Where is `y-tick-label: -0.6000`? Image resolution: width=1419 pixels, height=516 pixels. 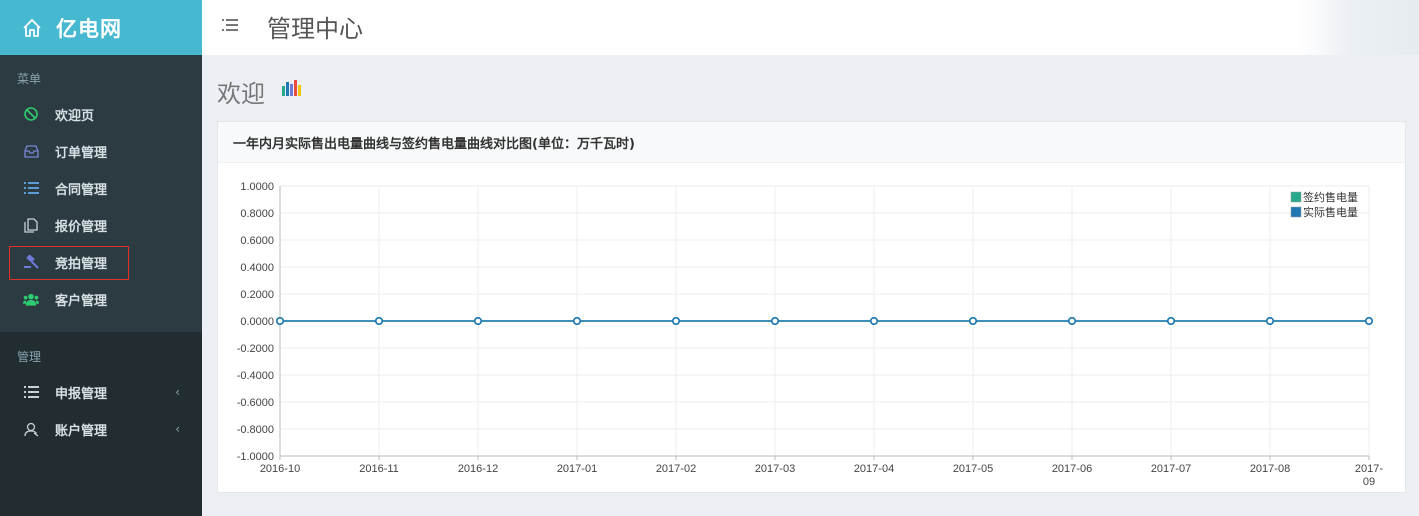 y-tick-label: -0.6000 is located at coordinates (255, 403).